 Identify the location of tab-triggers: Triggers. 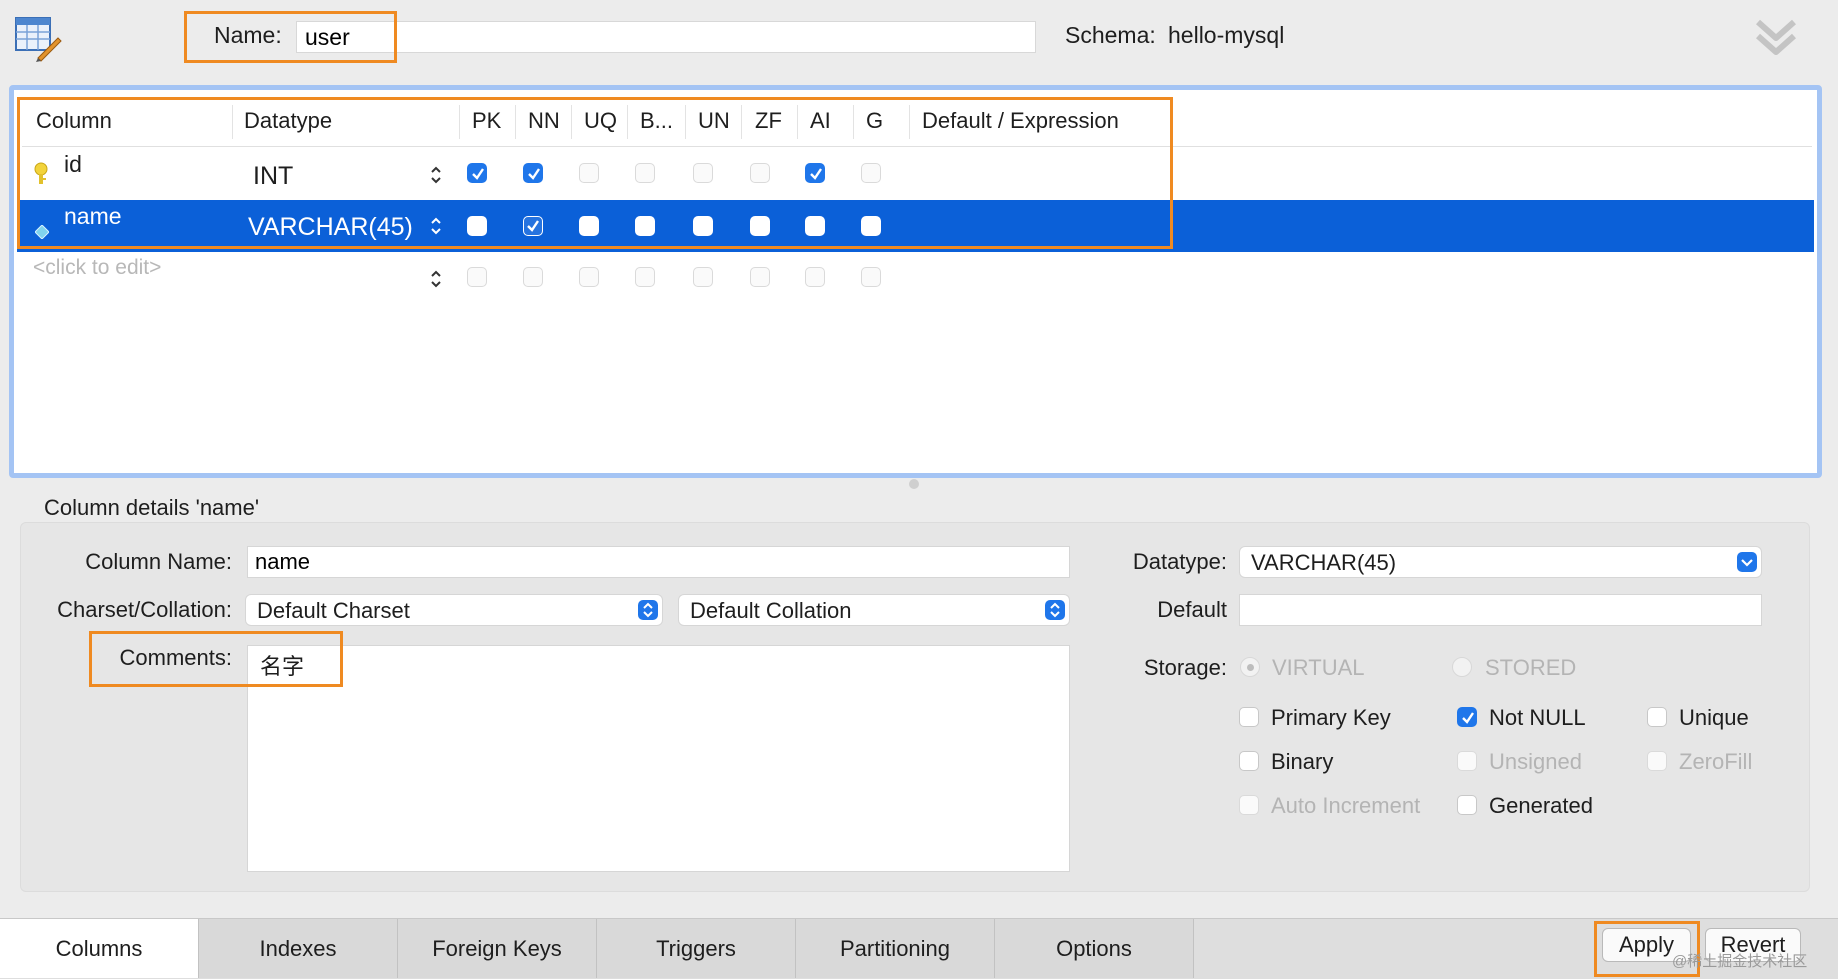
(696, 948).